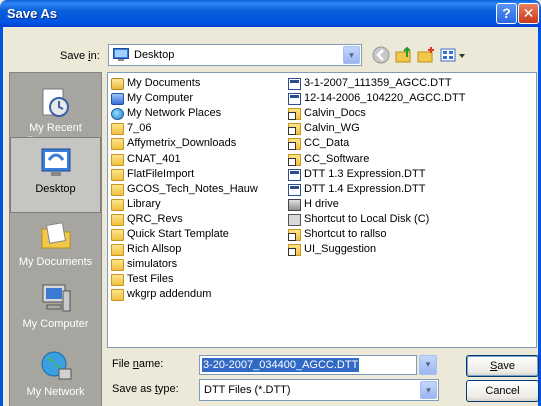 This screenshot has width=541, height=406. Describe the element at coordinates (502, 366) in the screenshot. I see `save-button: Save` at that location.